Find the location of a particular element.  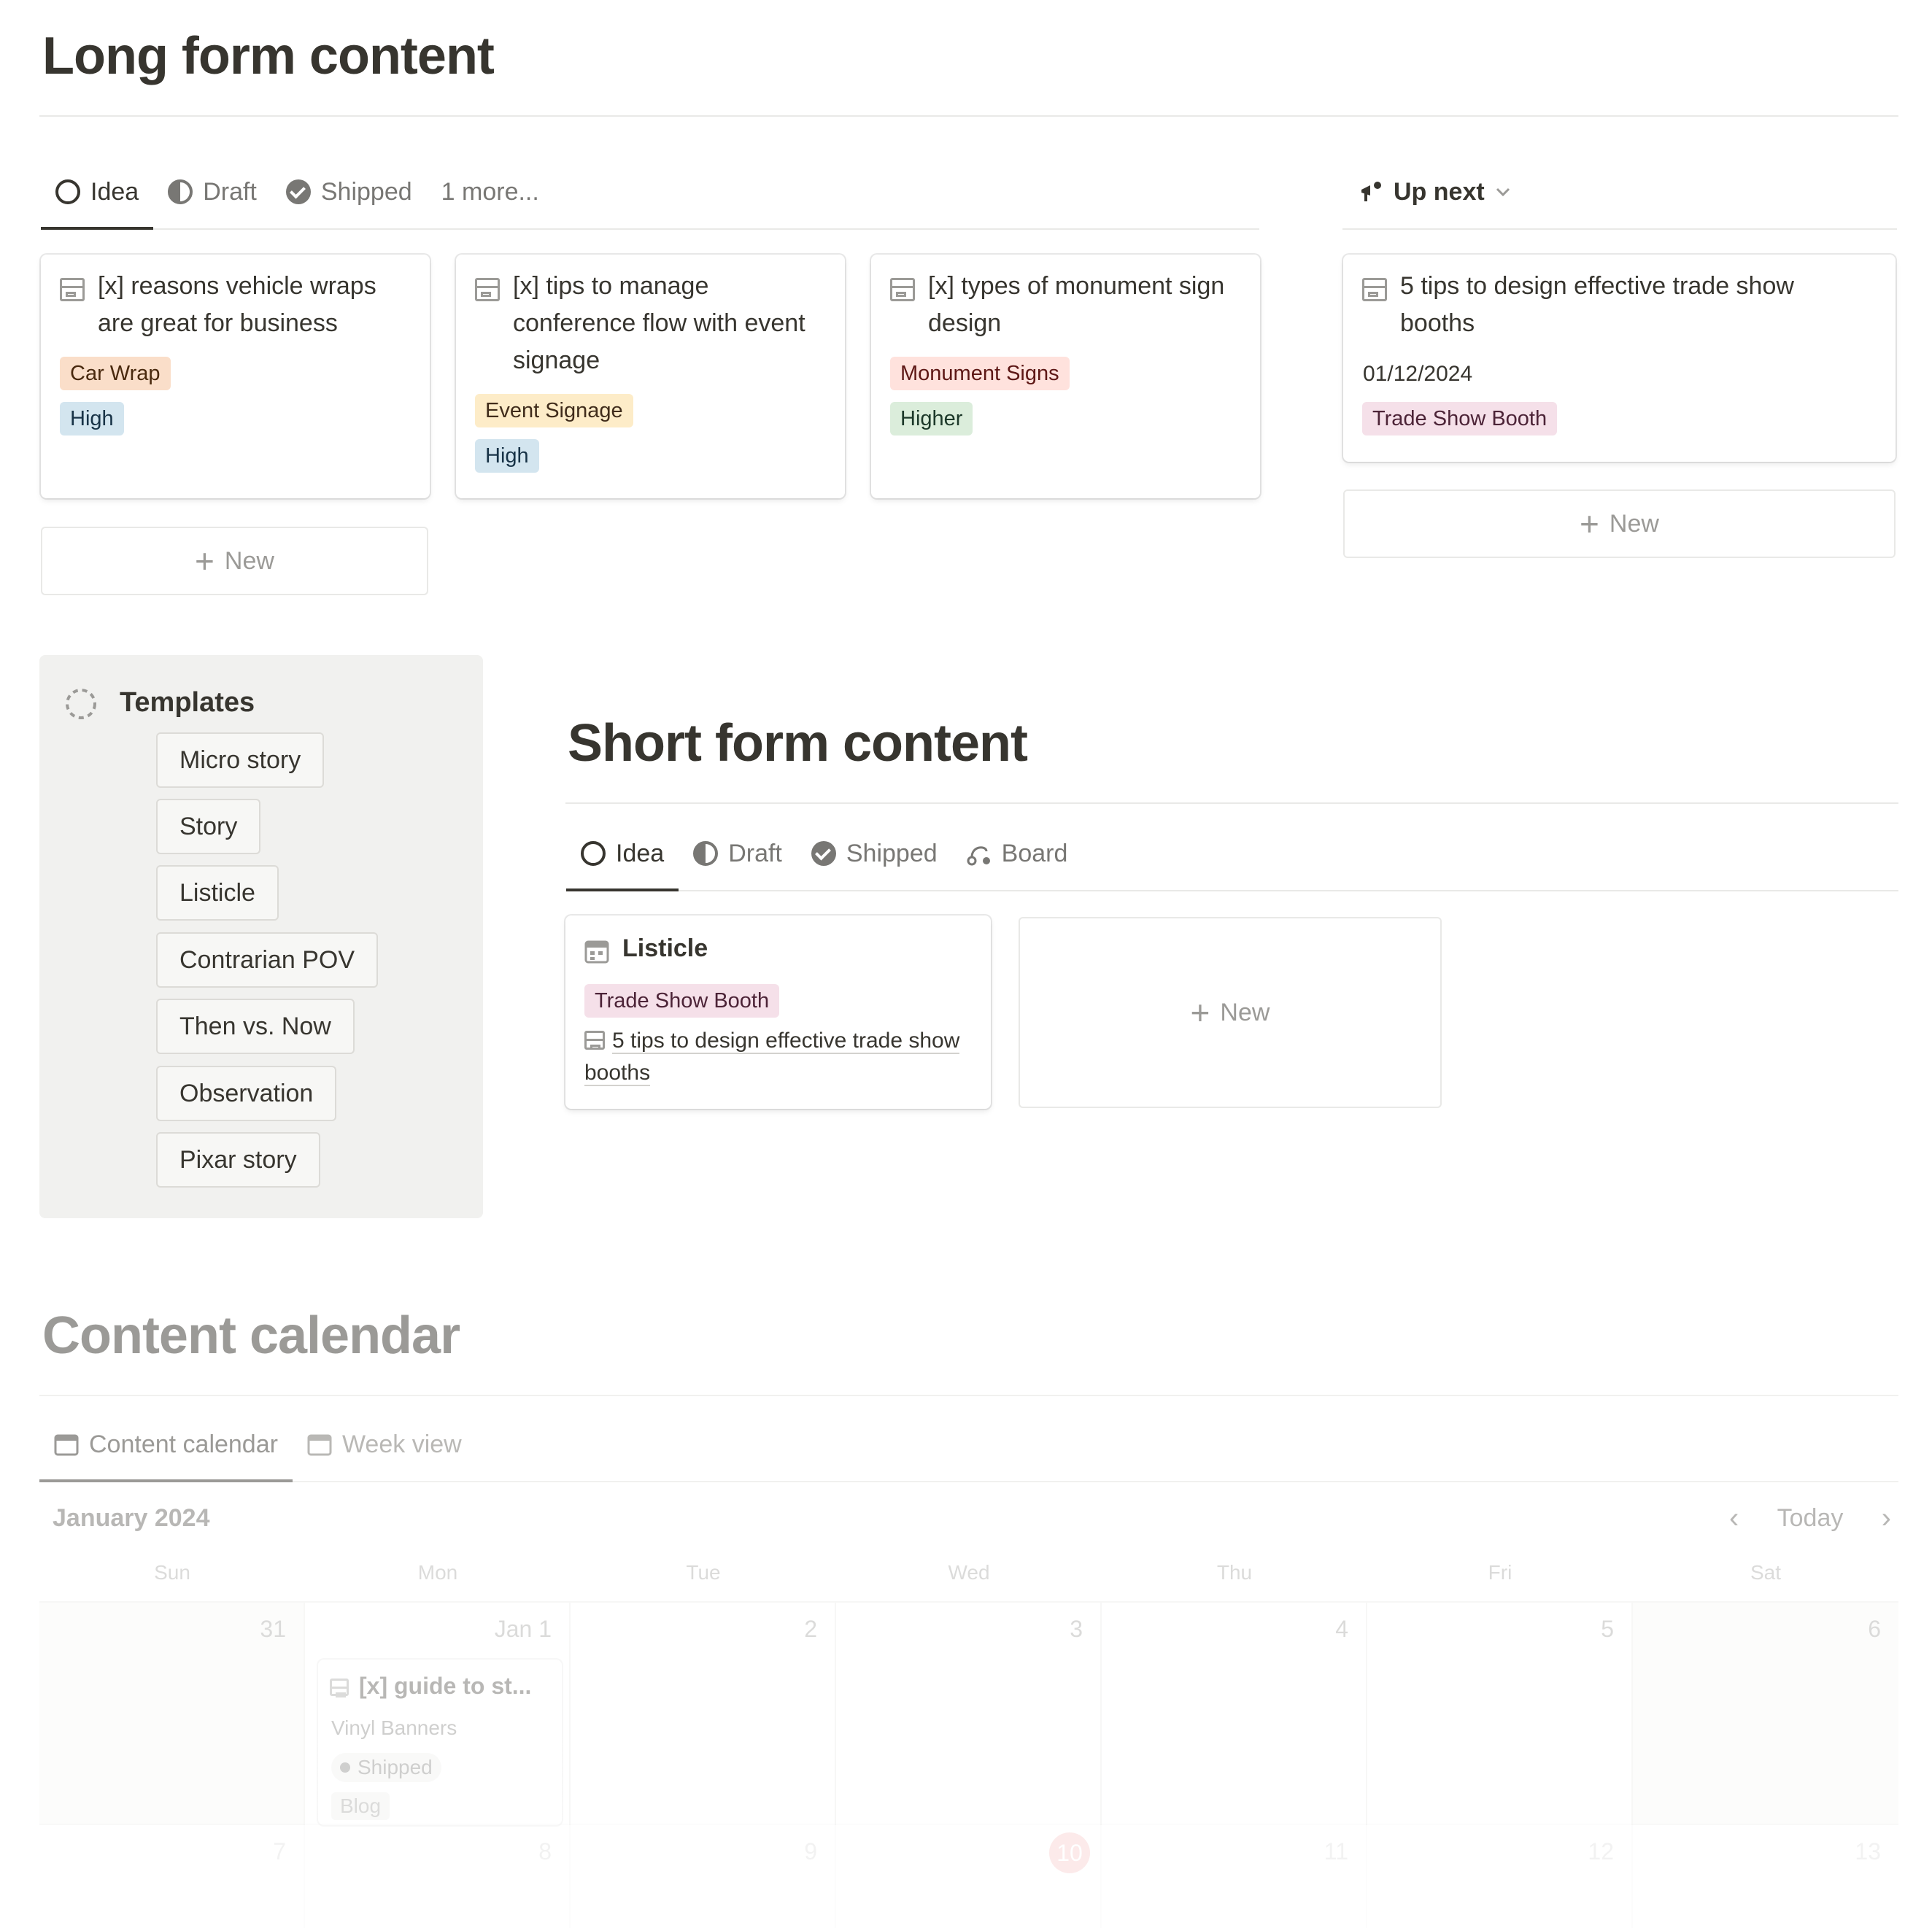

card-title: Listicle is located at coordinates (665, 948).